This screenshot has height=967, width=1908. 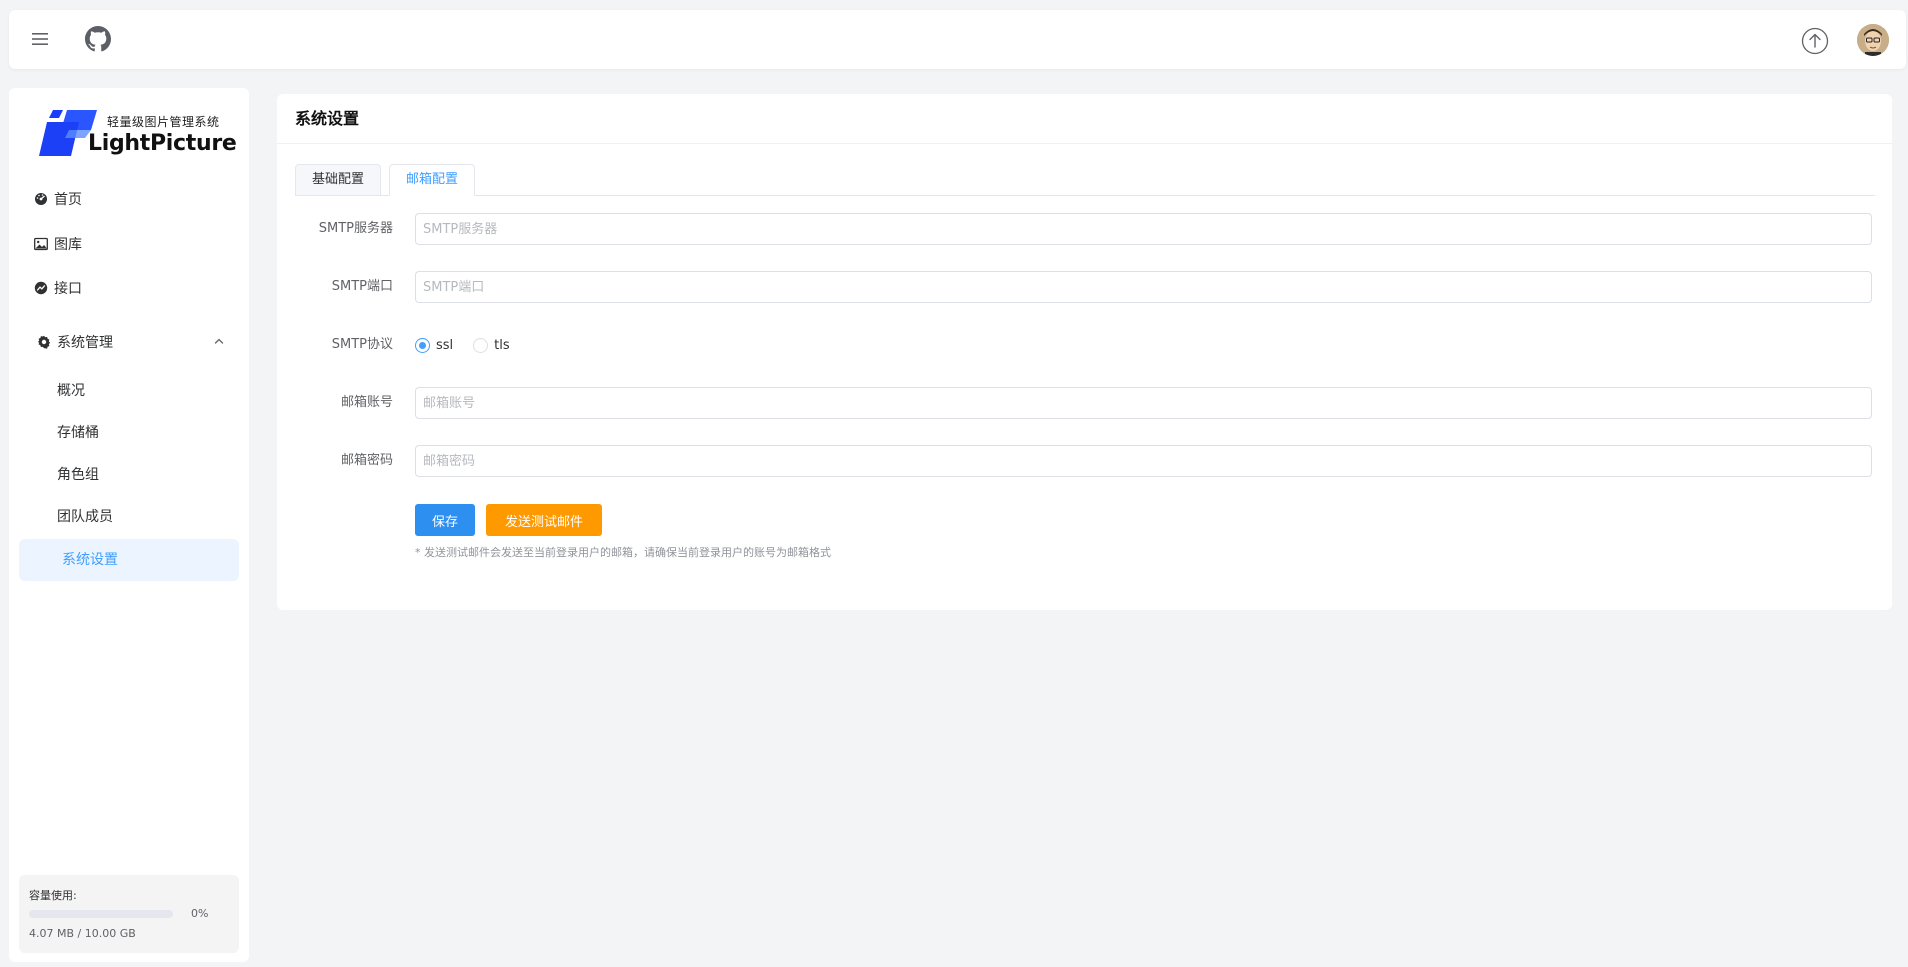 What do you see at coordinates (71, 390) in the screenshot?
I see `sidebar-item-overview: 概况` at bounding box center [71, 390].